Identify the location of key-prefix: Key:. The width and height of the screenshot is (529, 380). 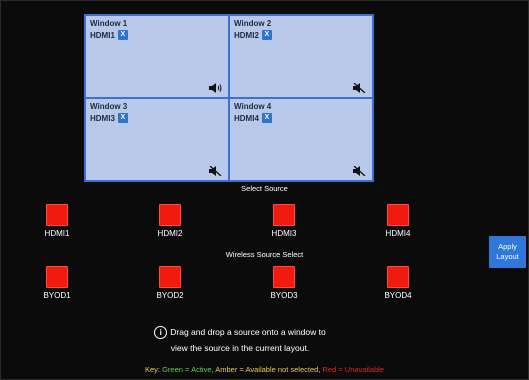
(154, 369).